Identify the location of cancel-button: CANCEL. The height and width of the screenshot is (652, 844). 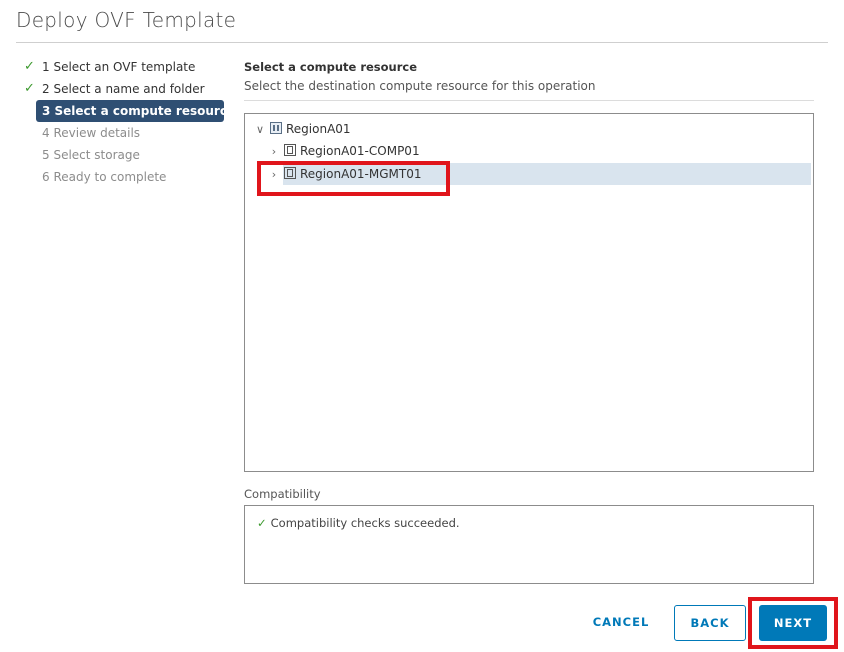
(621, 623).